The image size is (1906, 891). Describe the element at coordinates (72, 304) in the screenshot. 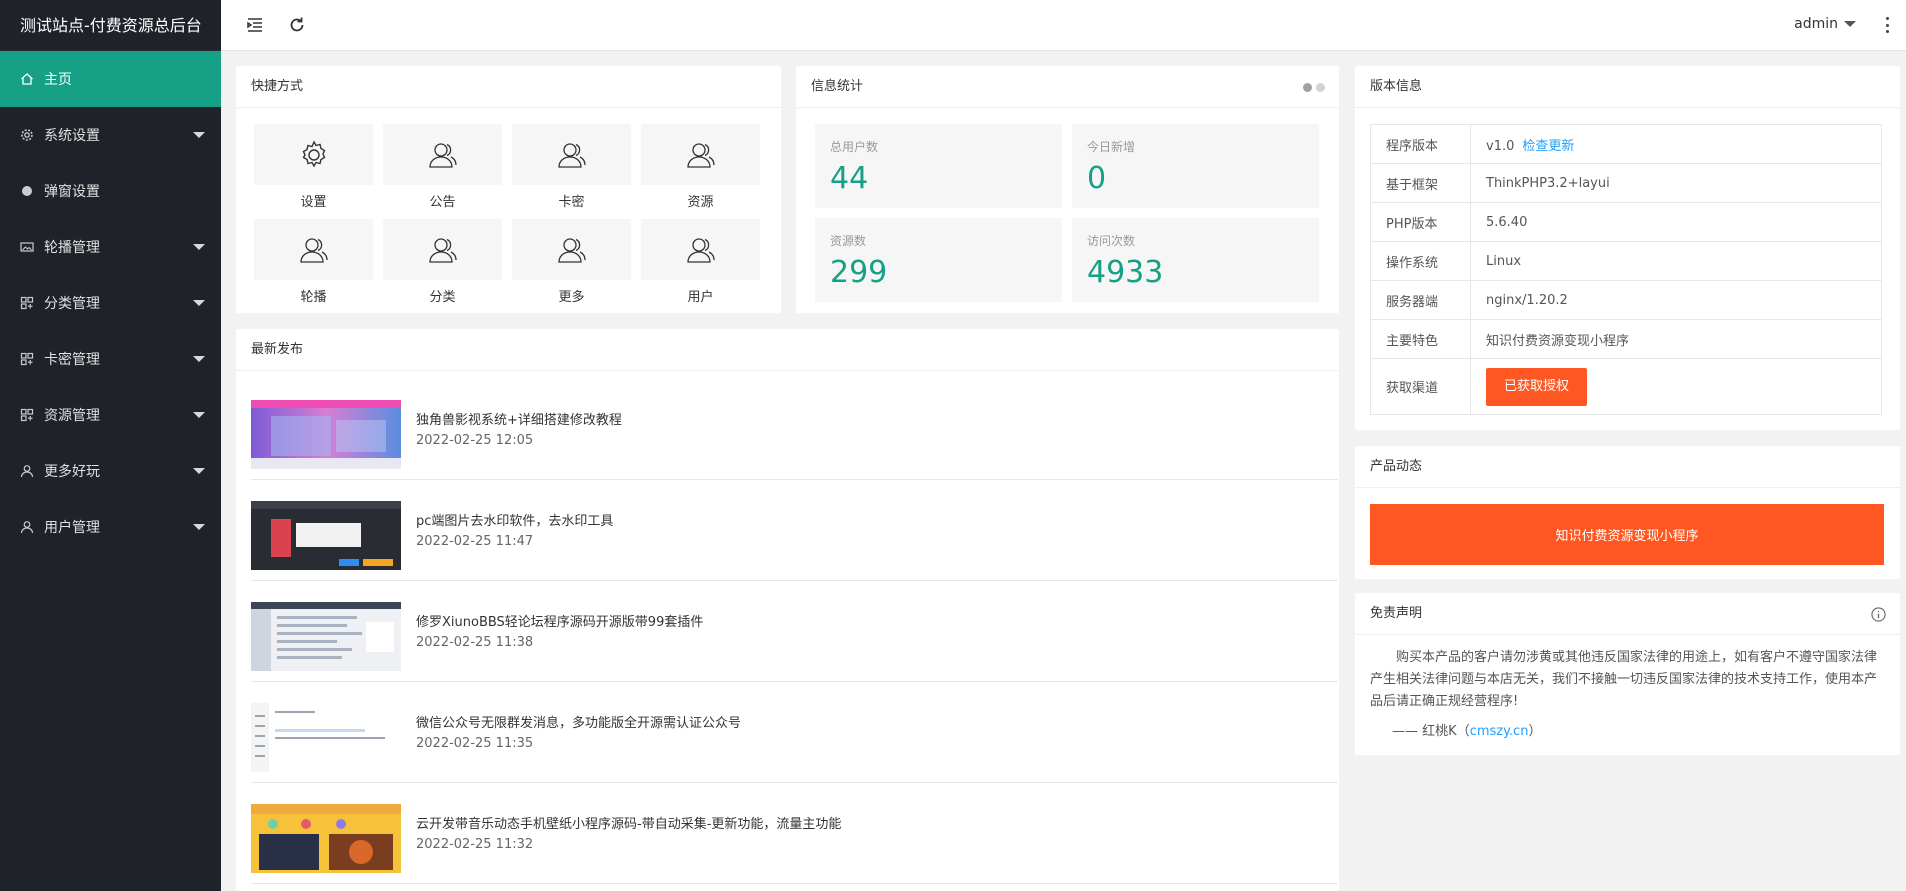

I see `sidebar-item-label: 分类管理` at that location.